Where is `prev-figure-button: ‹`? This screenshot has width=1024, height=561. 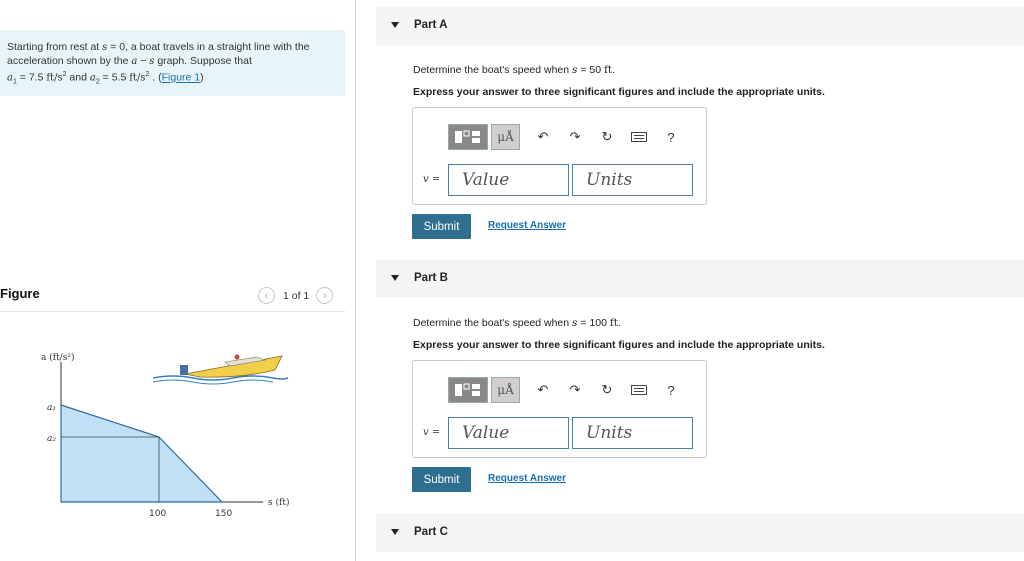
prev-figure-button: ‹ is located at coordinates (266, 295).